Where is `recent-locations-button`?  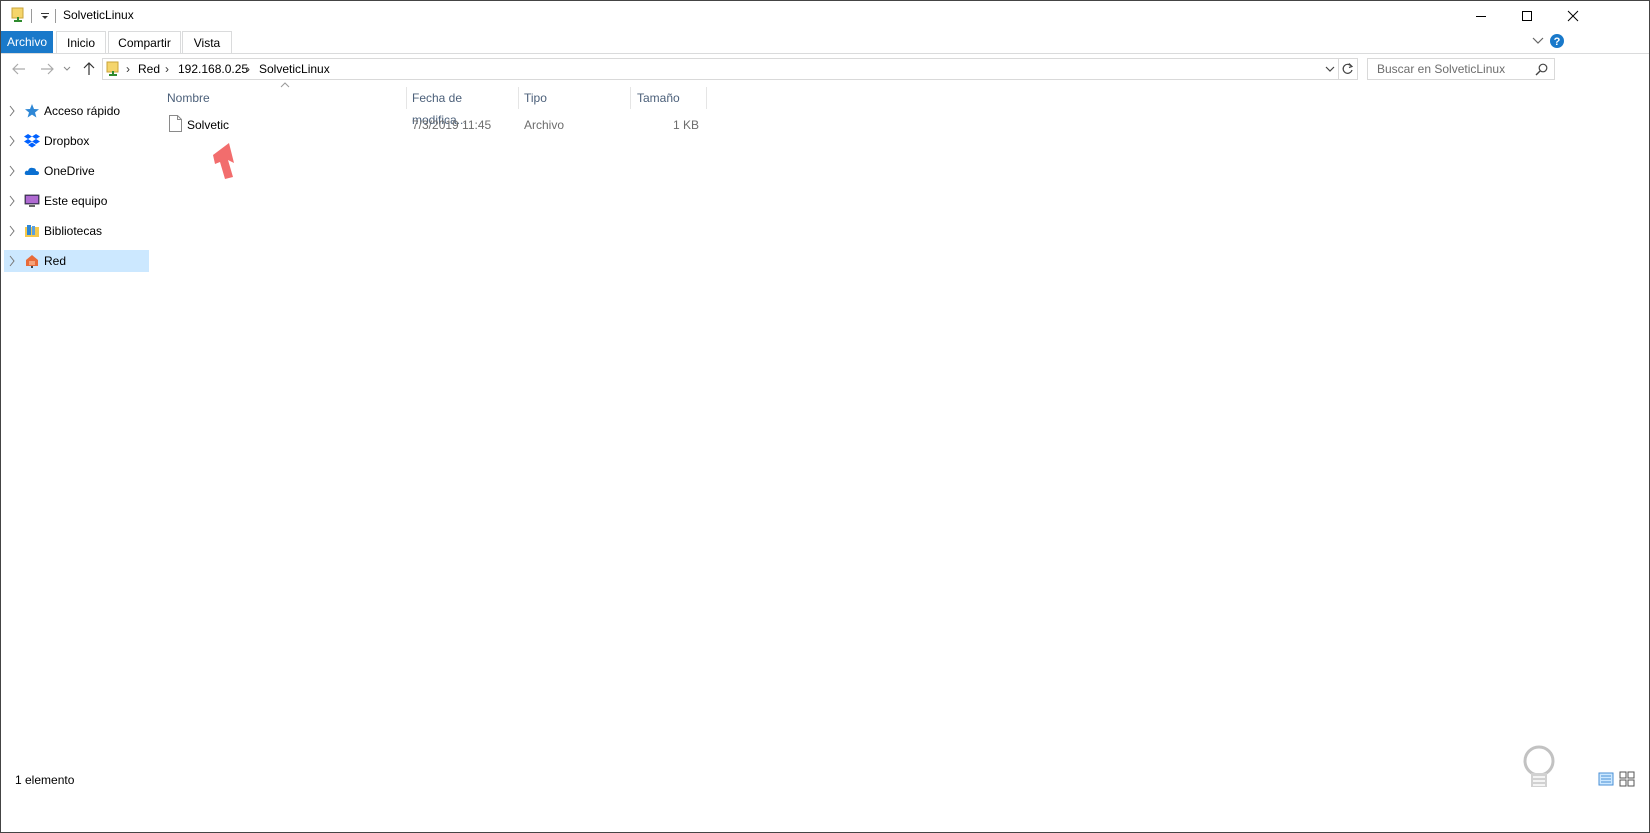
recent-locations-button is located at coordinates (67, 69).